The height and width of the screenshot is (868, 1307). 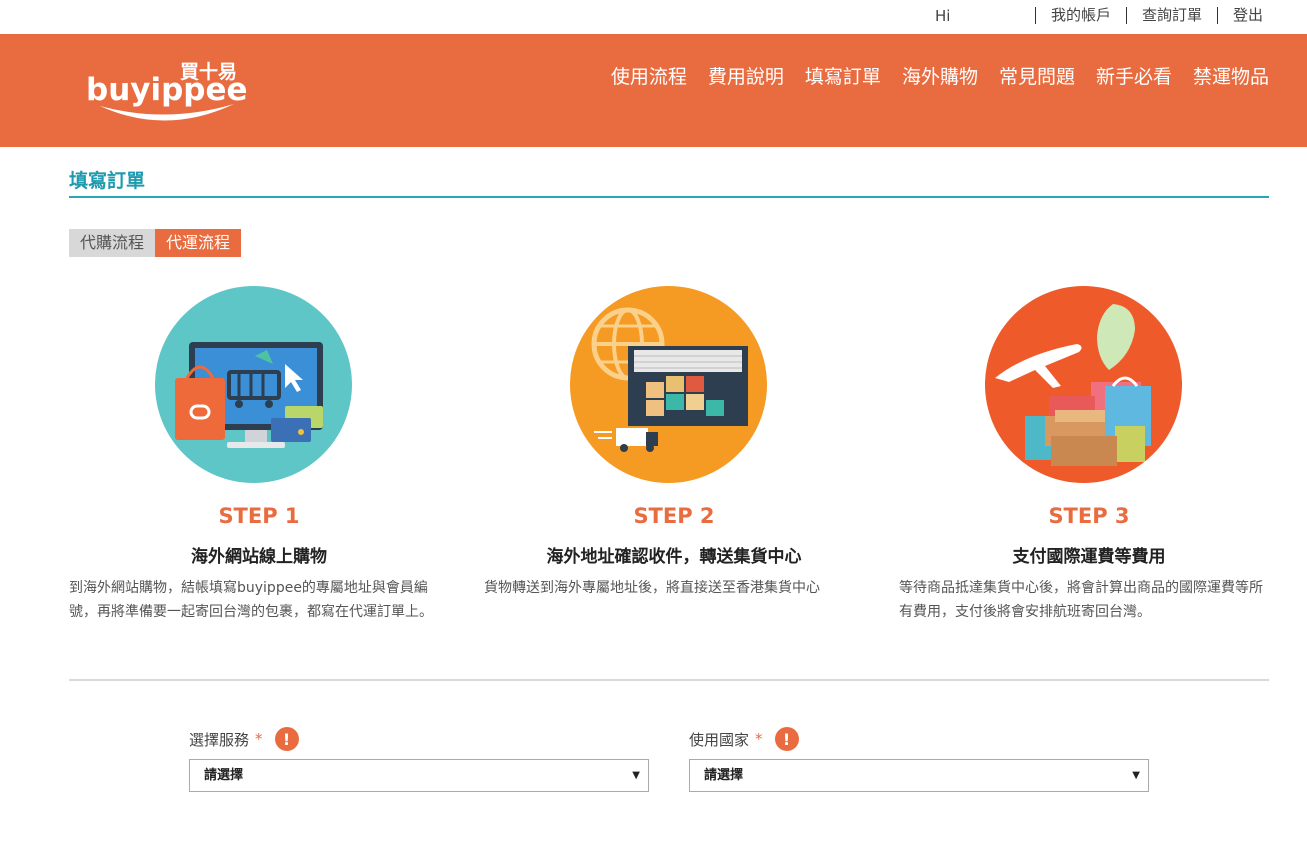 I want to click on step-number: STEP 3, so click(x=1089, y=516).